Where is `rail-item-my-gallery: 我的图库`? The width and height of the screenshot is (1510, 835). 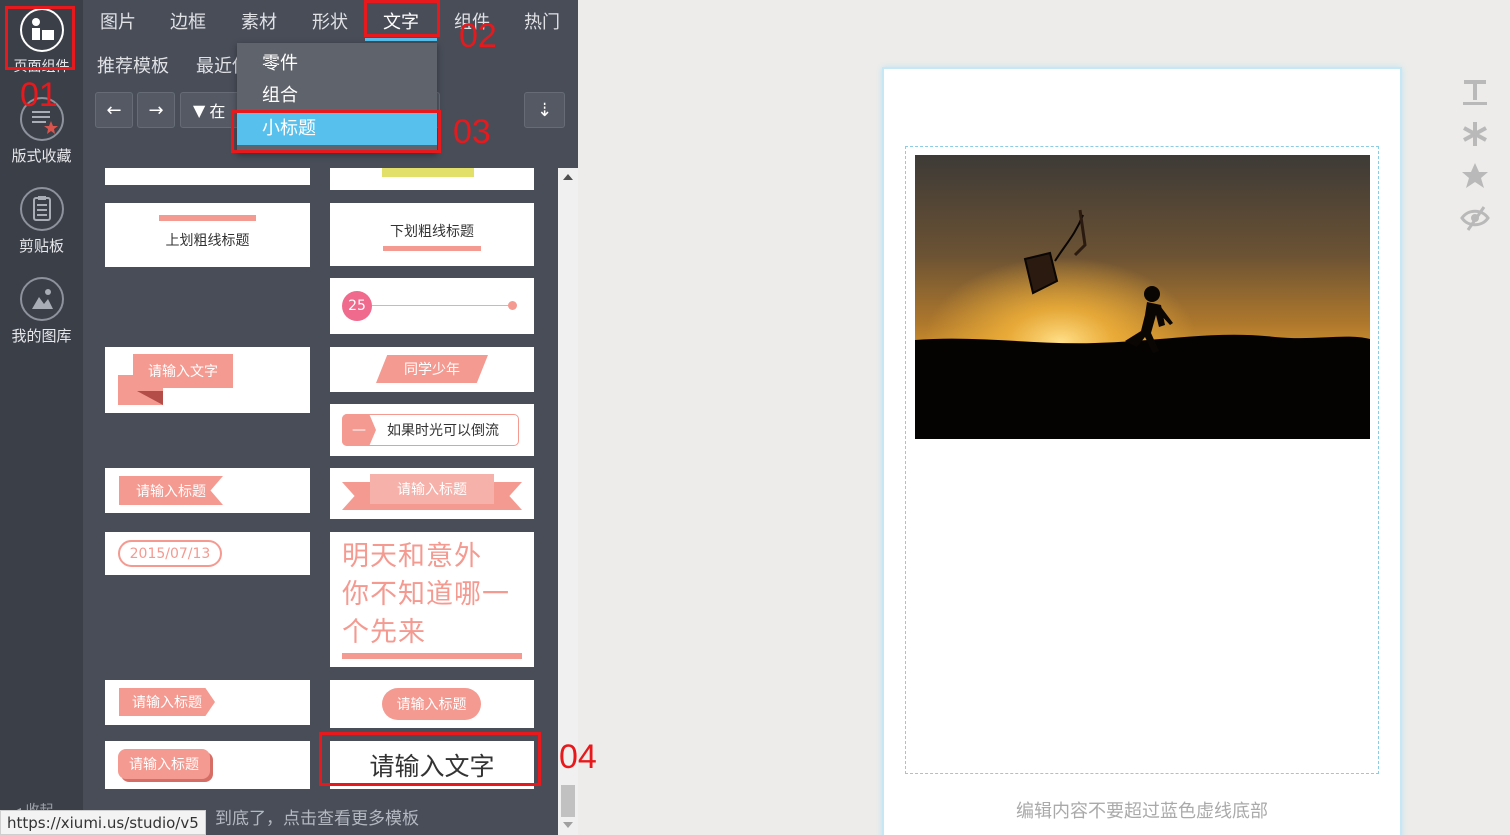 rail-item-my-gallery: 我的图库 is located at coordinates (41, 311).